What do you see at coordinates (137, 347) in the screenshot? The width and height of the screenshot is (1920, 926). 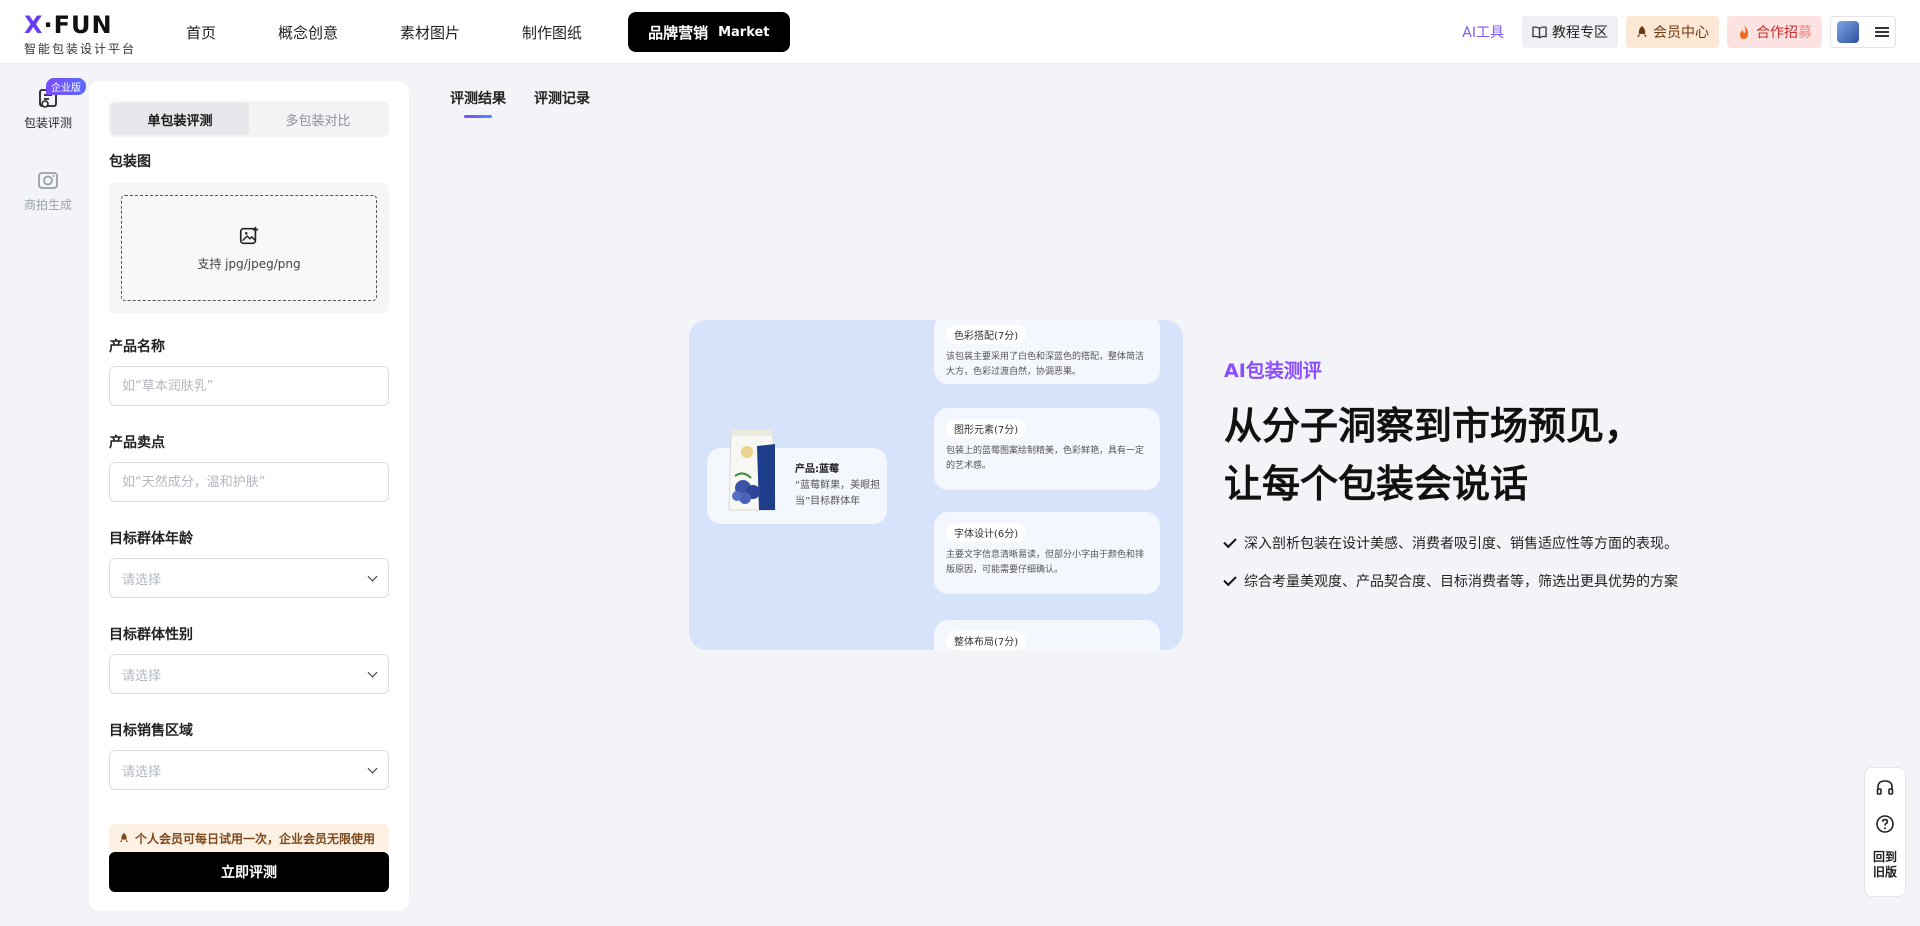 I see `product-name-label: 产品名称` at bounding box center [137, 347].